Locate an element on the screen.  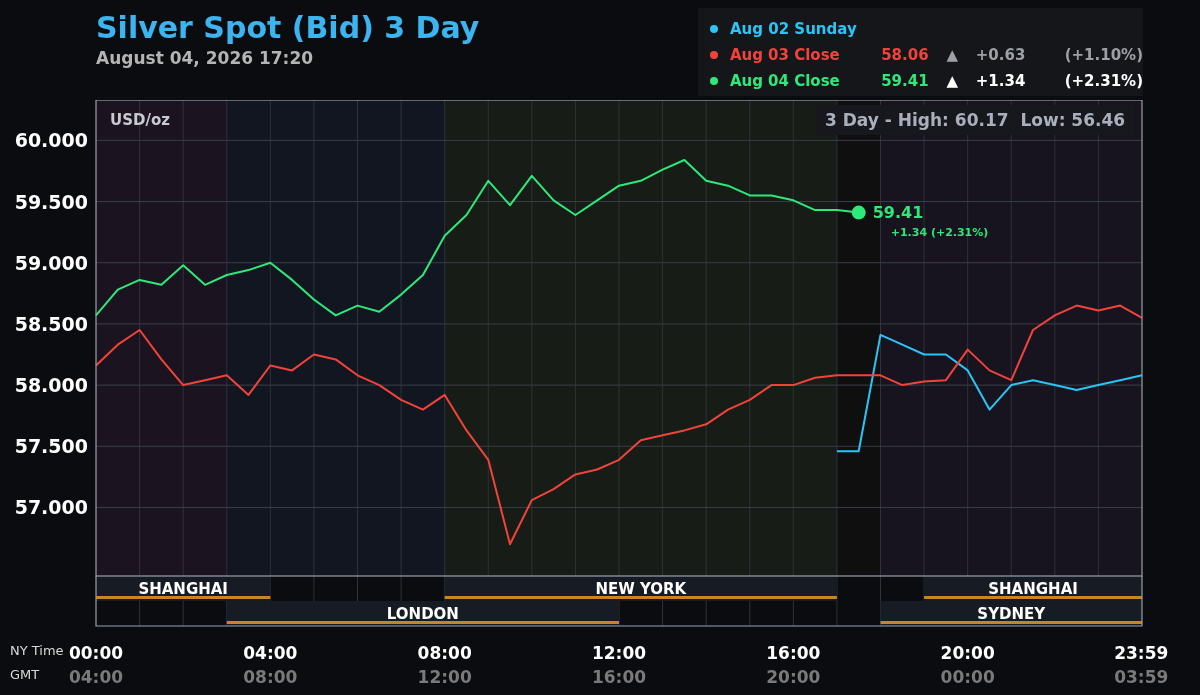
y-axis-label: 60.000 is located at coordinates (51, 140).